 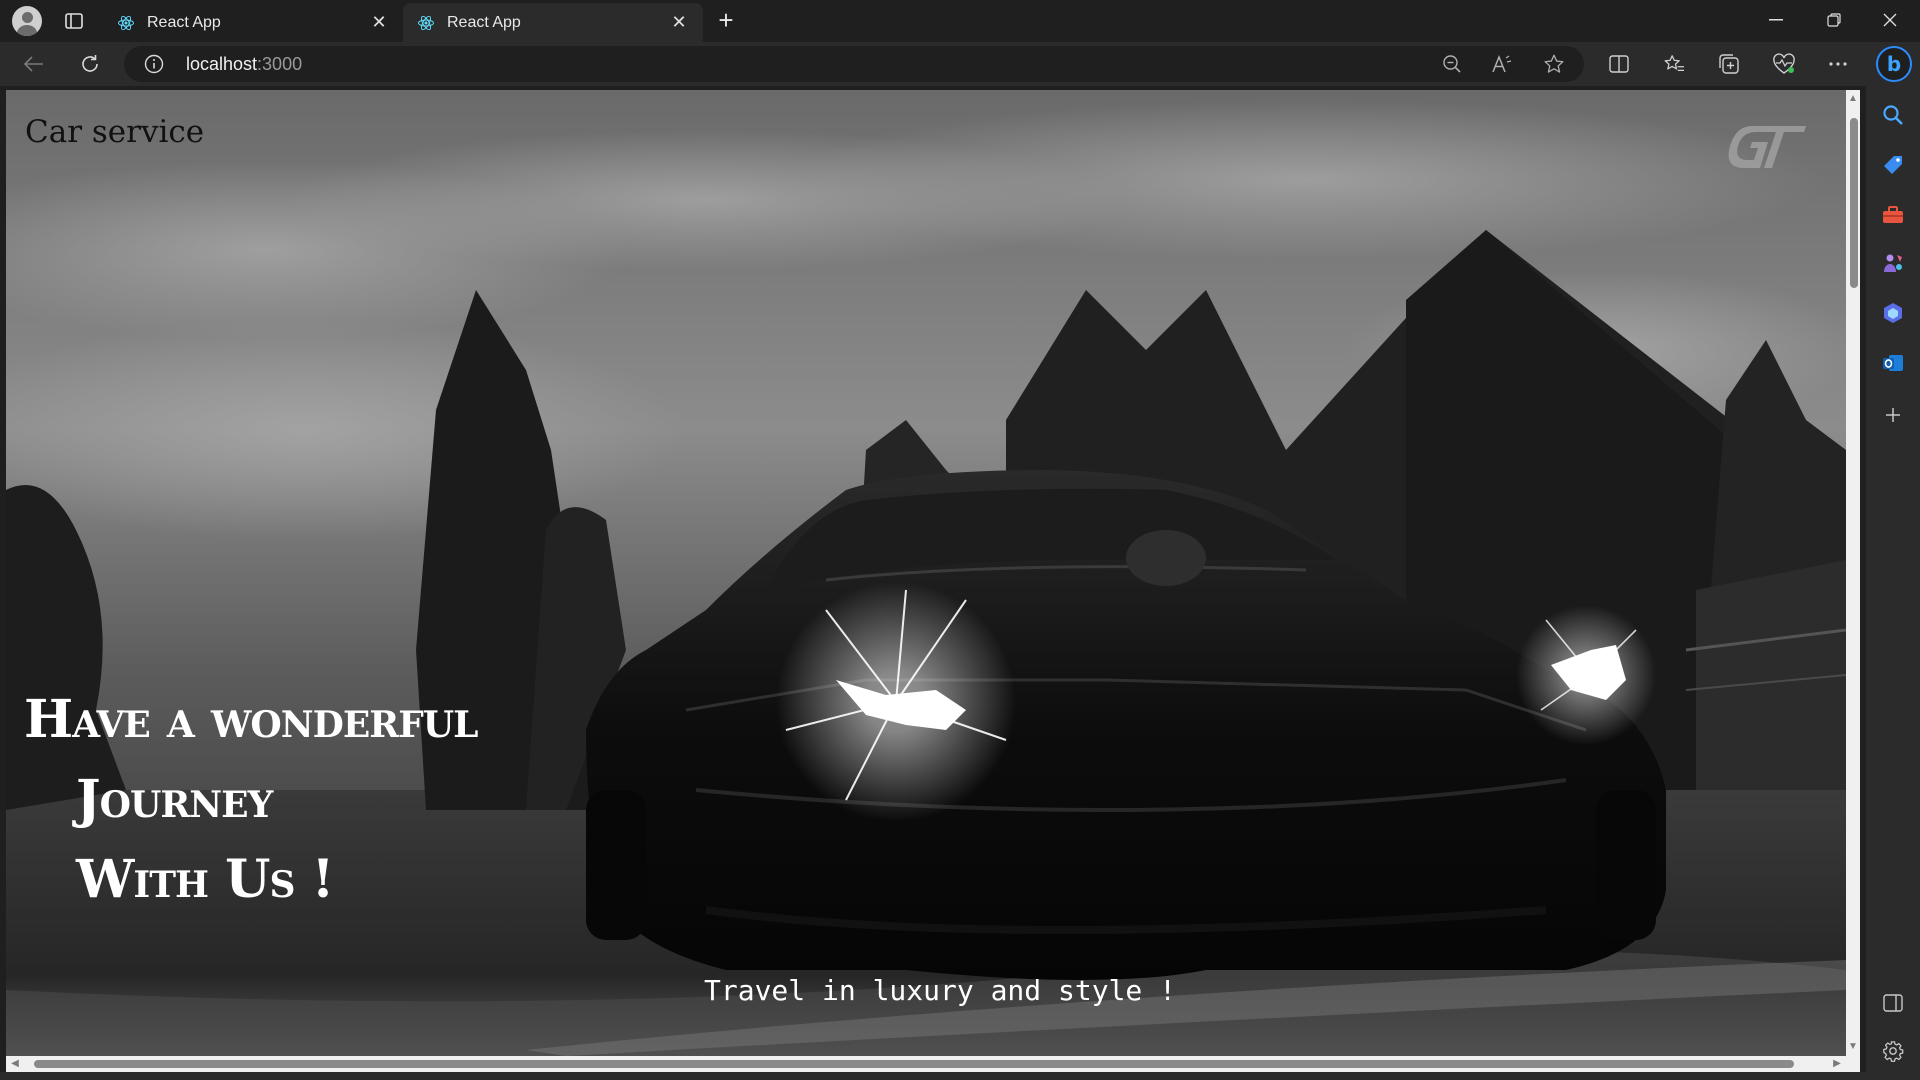 I want to click on search-icon, so click(x=1893, y=115).